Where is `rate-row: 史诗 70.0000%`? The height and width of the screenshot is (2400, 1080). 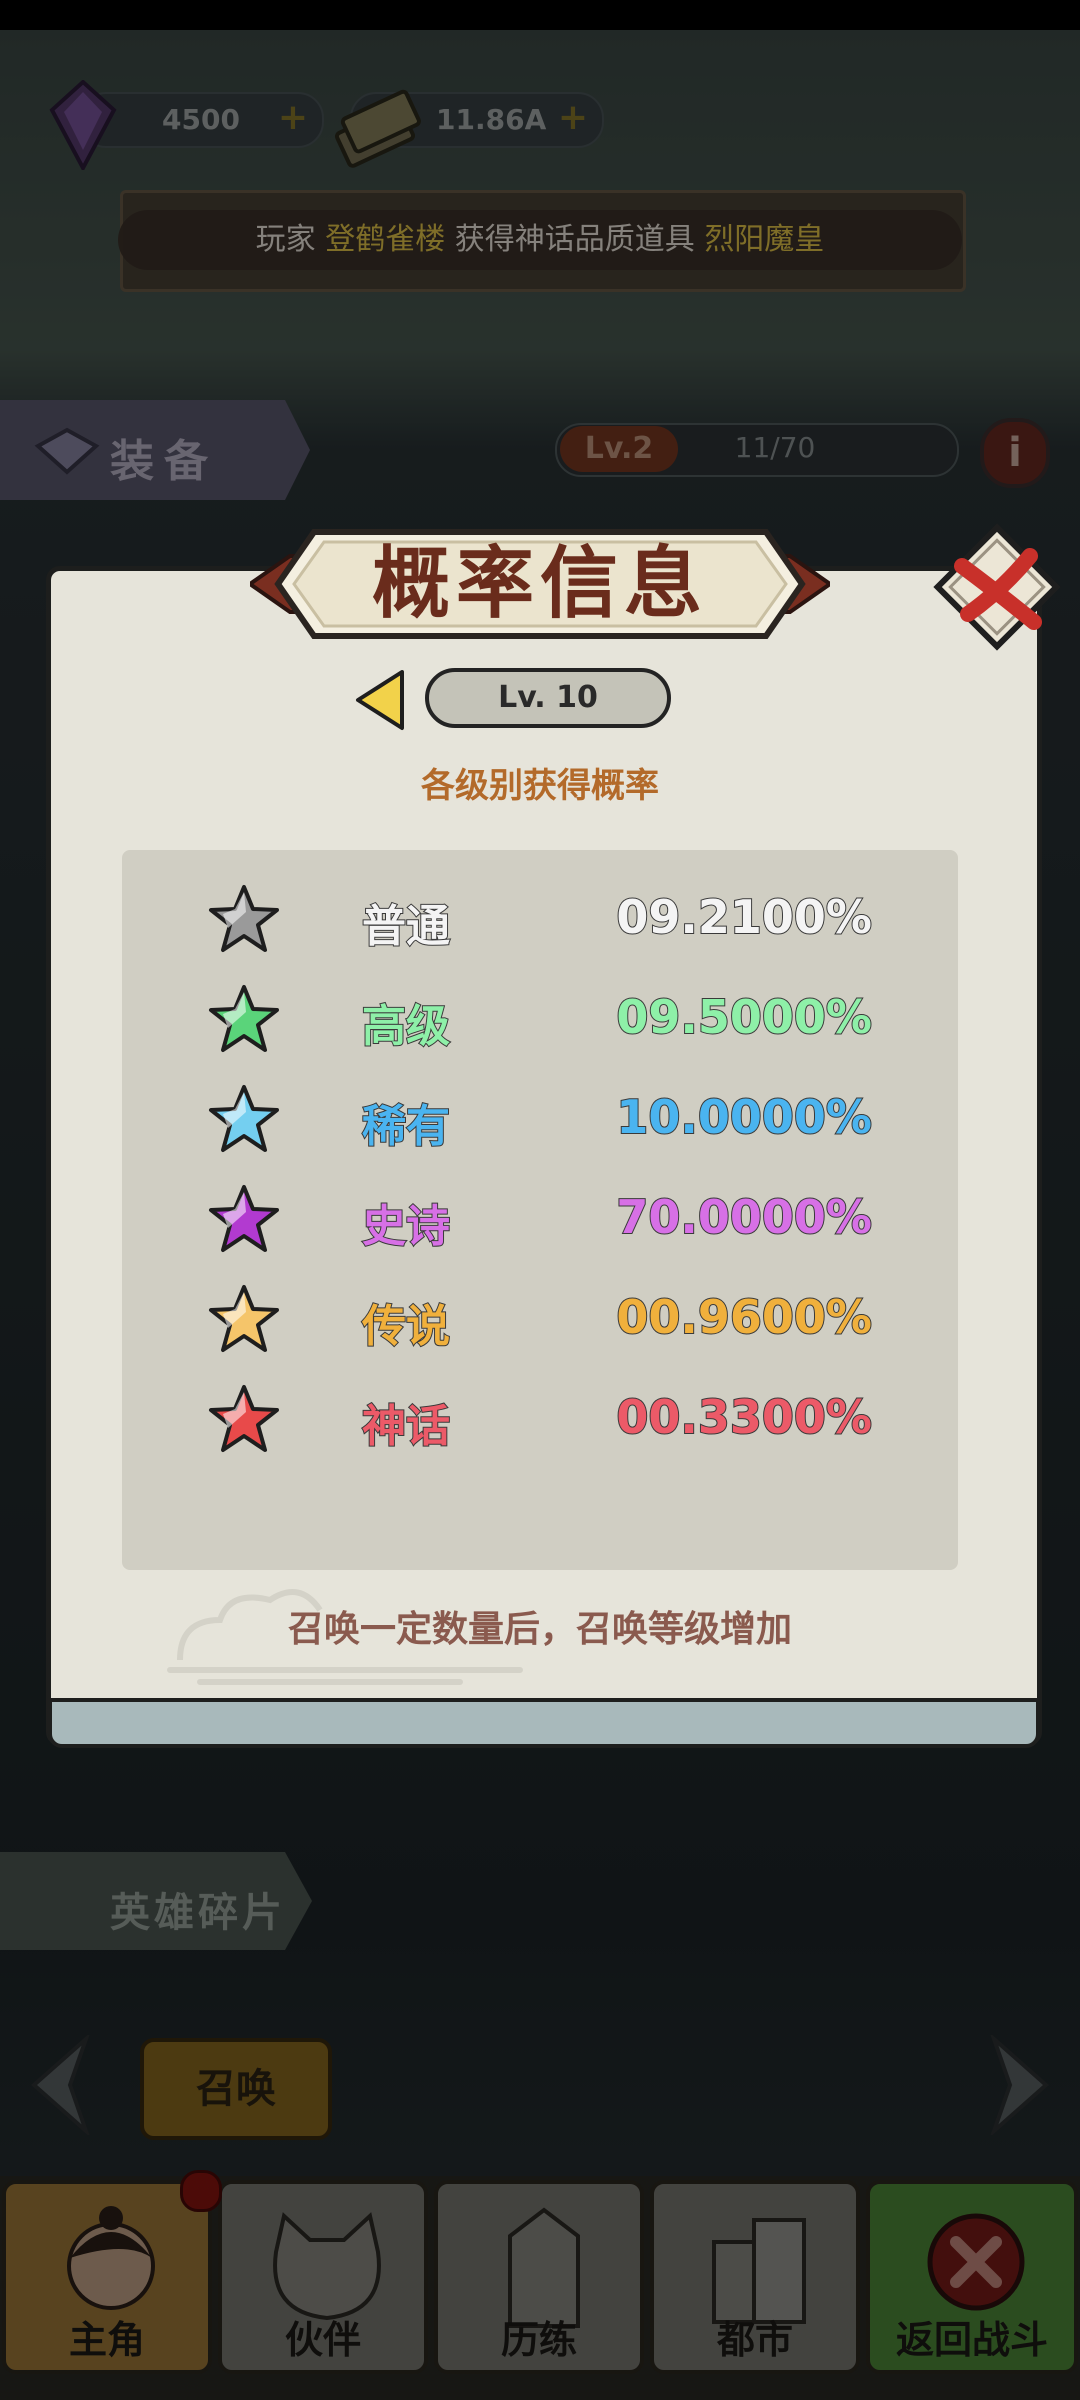
rate-row: 史诗 70.0000% is located at coordinates (540, 1222).